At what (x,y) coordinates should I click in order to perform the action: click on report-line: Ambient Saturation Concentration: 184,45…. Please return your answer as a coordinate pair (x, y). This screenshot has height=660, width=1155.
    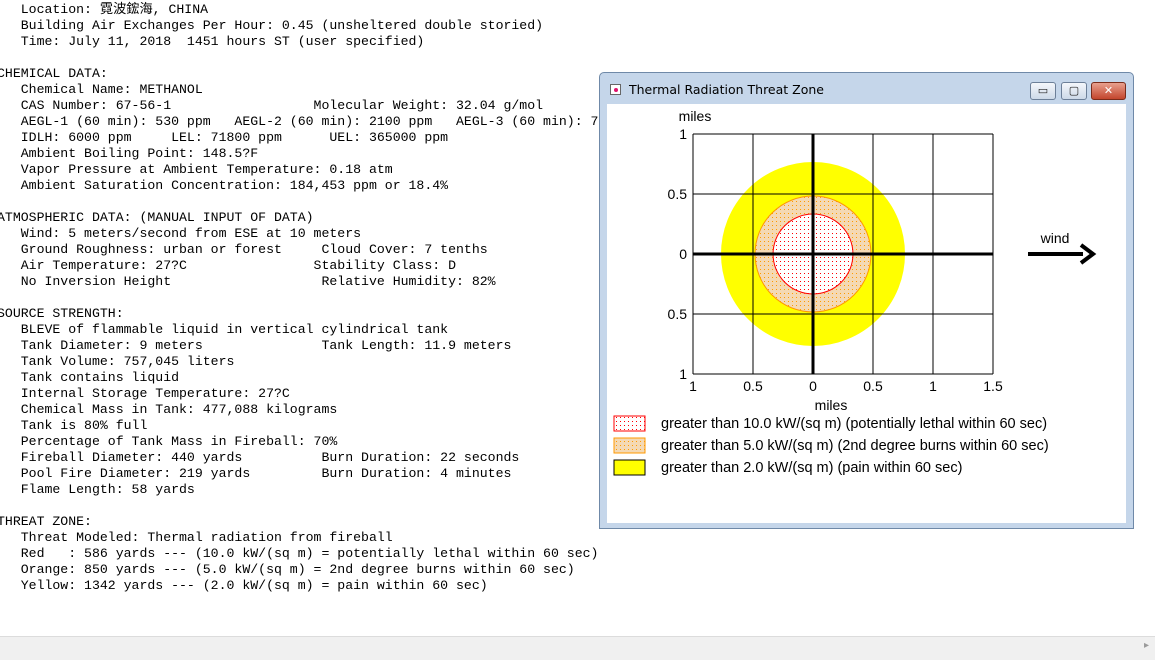
    Looking at the image, I should click on (224, 185).